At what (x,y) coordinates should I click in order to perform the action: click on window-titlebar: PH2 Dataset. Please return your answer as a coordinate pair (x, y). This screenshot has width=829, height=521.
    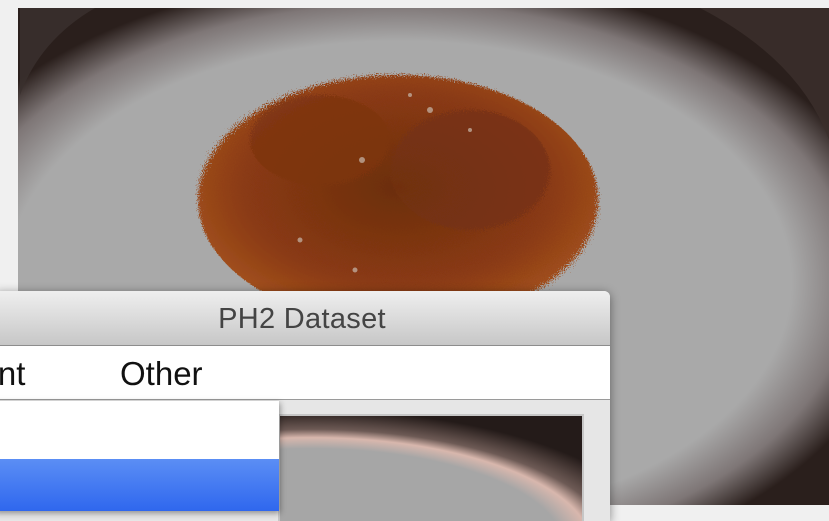
    Looking at the image, I should click on (305, 318).